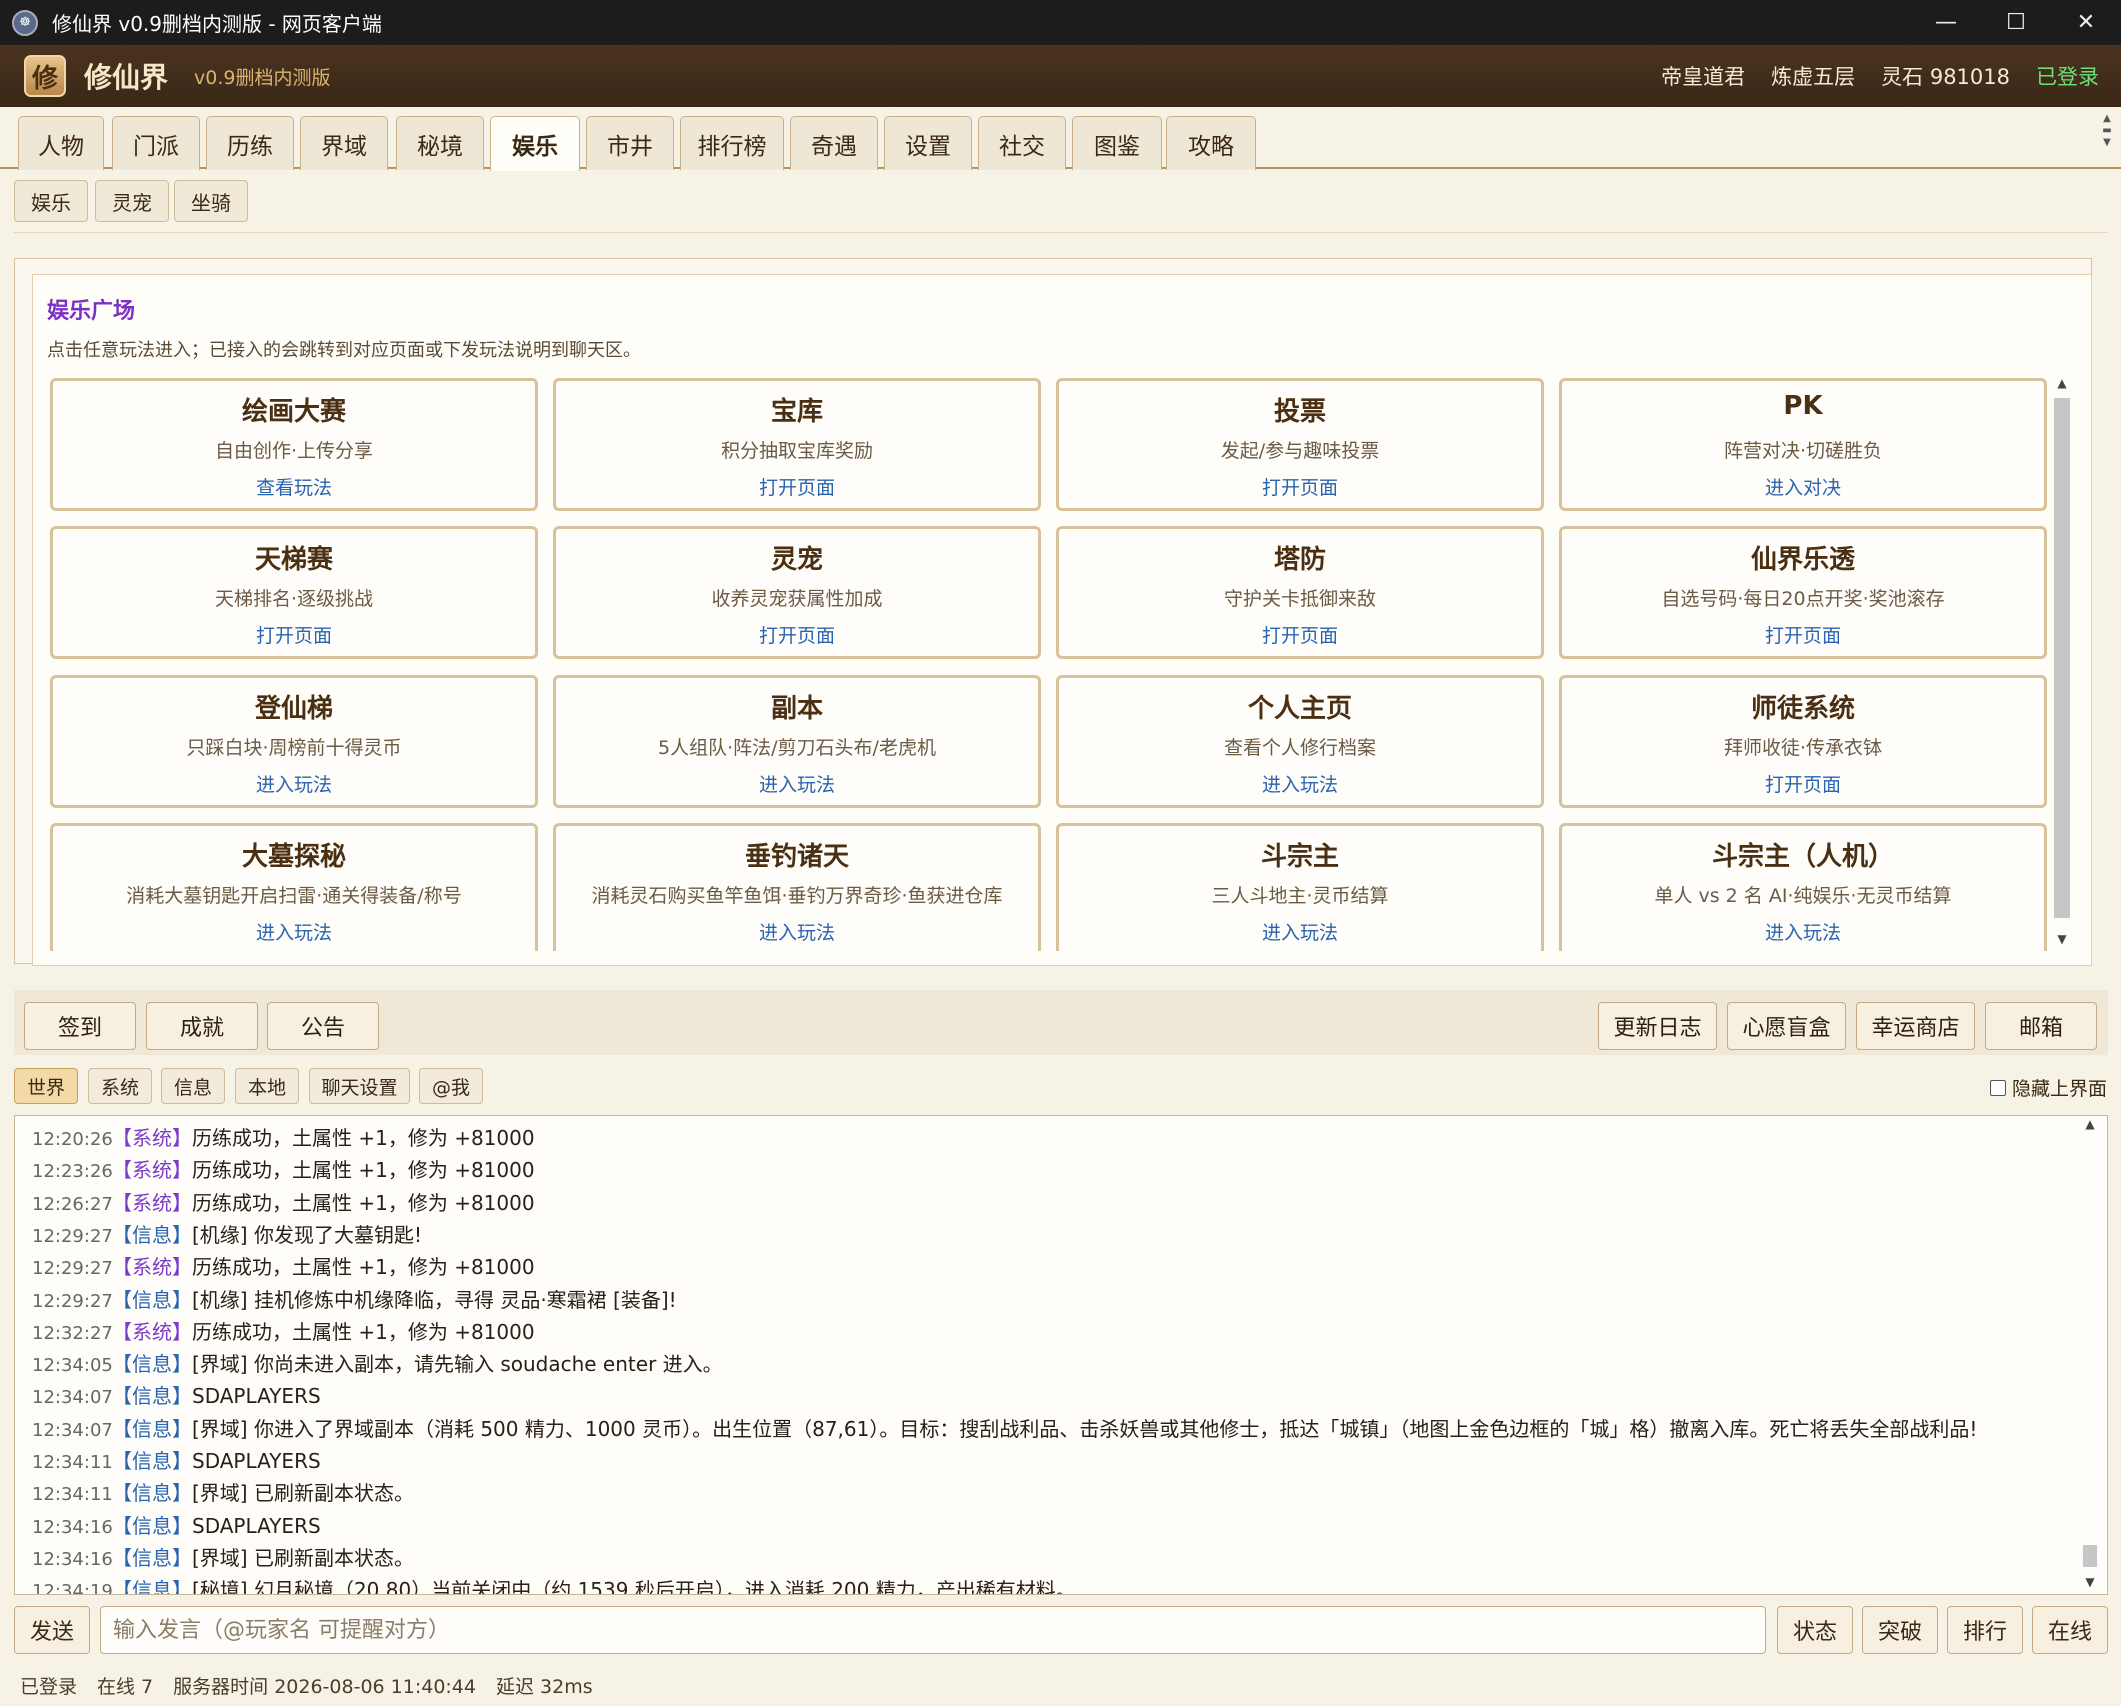 This screenshot has width=2121, height=1706. What do you see at coordinates (1300, 592) in the screenshot?
I see `game-card: 塔防 守护关卡抵御来敌 打开页面` at bounding box center [1300, 592].